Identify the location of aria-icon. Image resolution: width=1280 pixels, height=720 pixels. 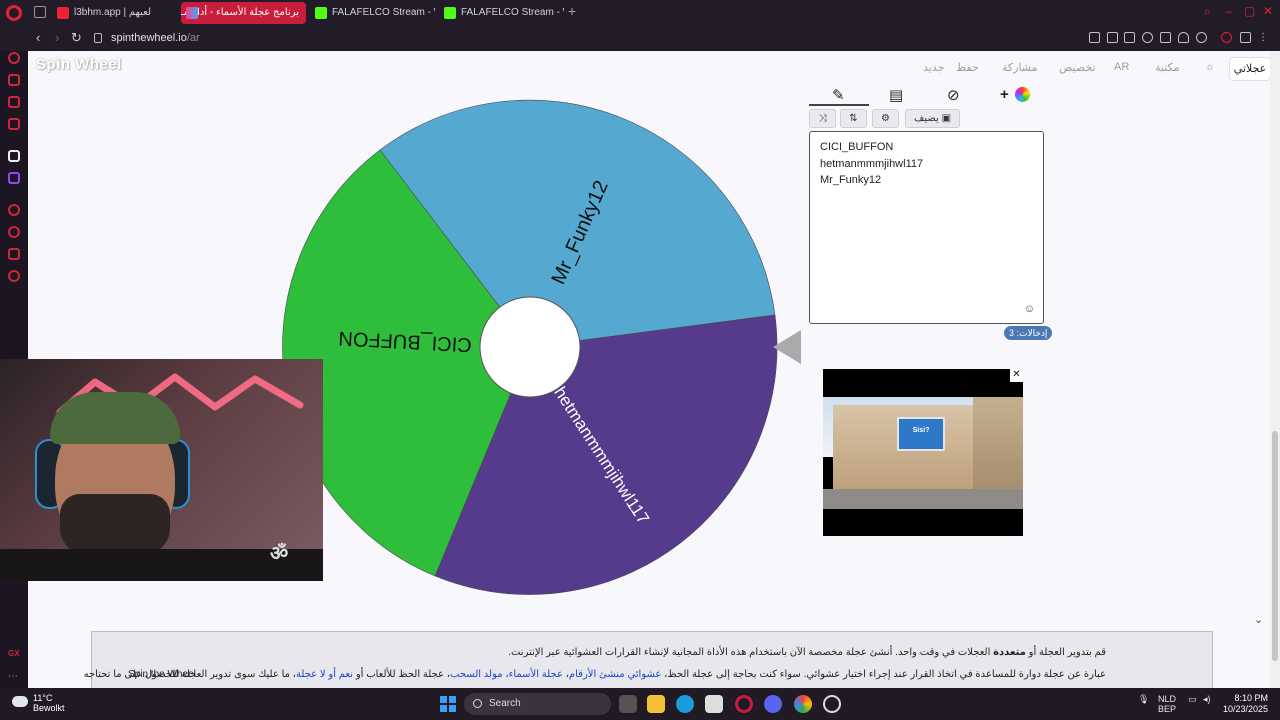
(14, 58).